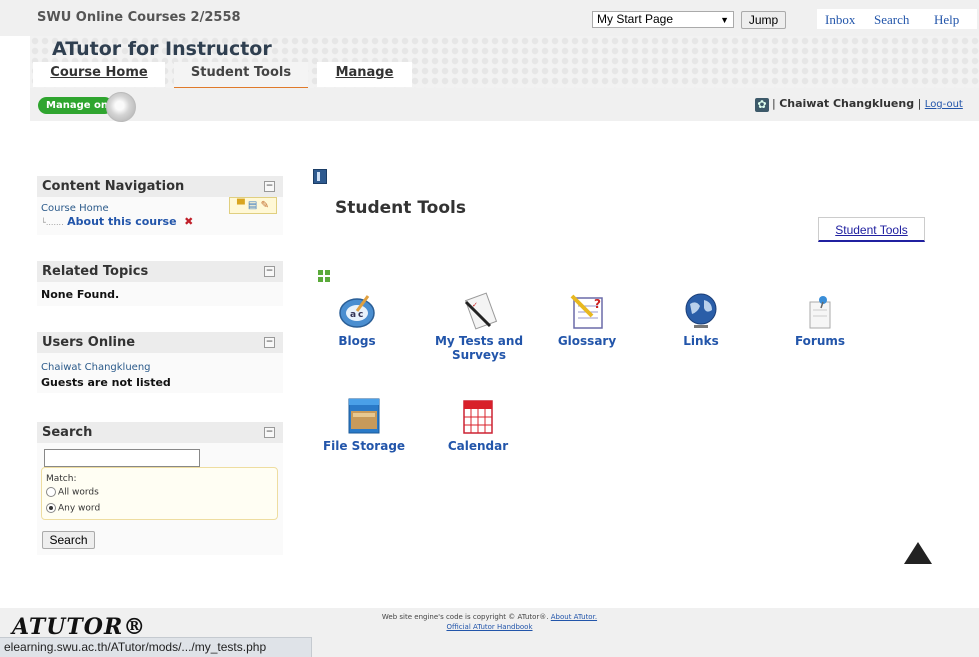 The image size is (979, 657). I want to click on forums-icon, so click(820, 311).